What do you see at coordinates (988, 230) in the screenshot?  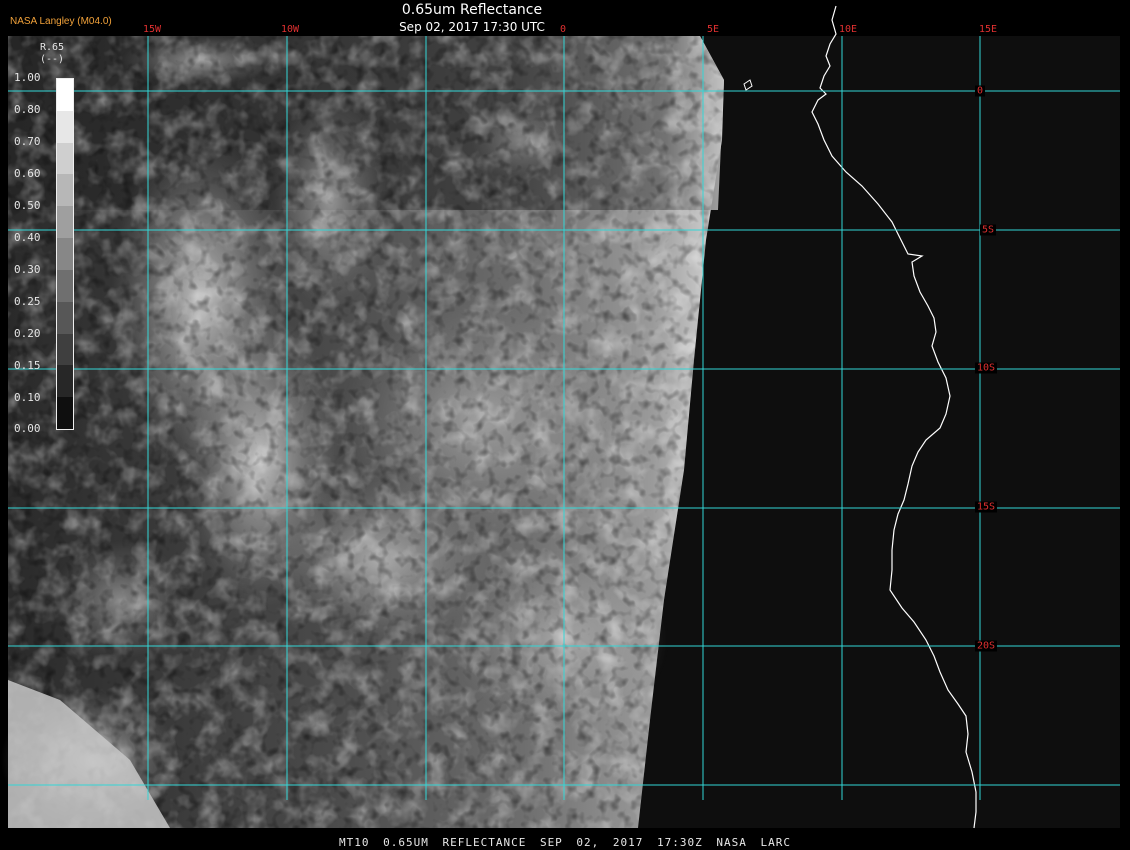 I see `lat-label-5s: 5S` at bounding box center [988, 230].